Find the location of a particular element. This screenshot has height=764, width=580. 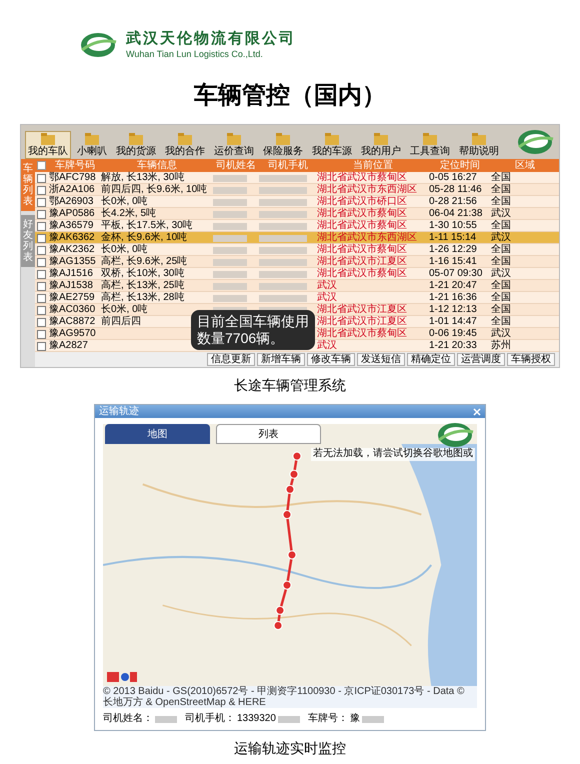

time-text: 05-07 09:30 is located at coordinates (456, 274).